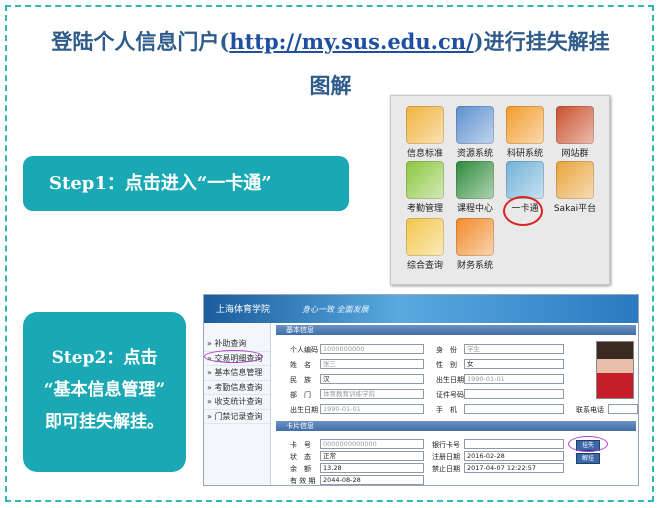 The height and width of the screenshot is (508, 661). Describe the element at coordinates (300, 395) in the screenshot. I see `label-dept: 部 门` at that location.